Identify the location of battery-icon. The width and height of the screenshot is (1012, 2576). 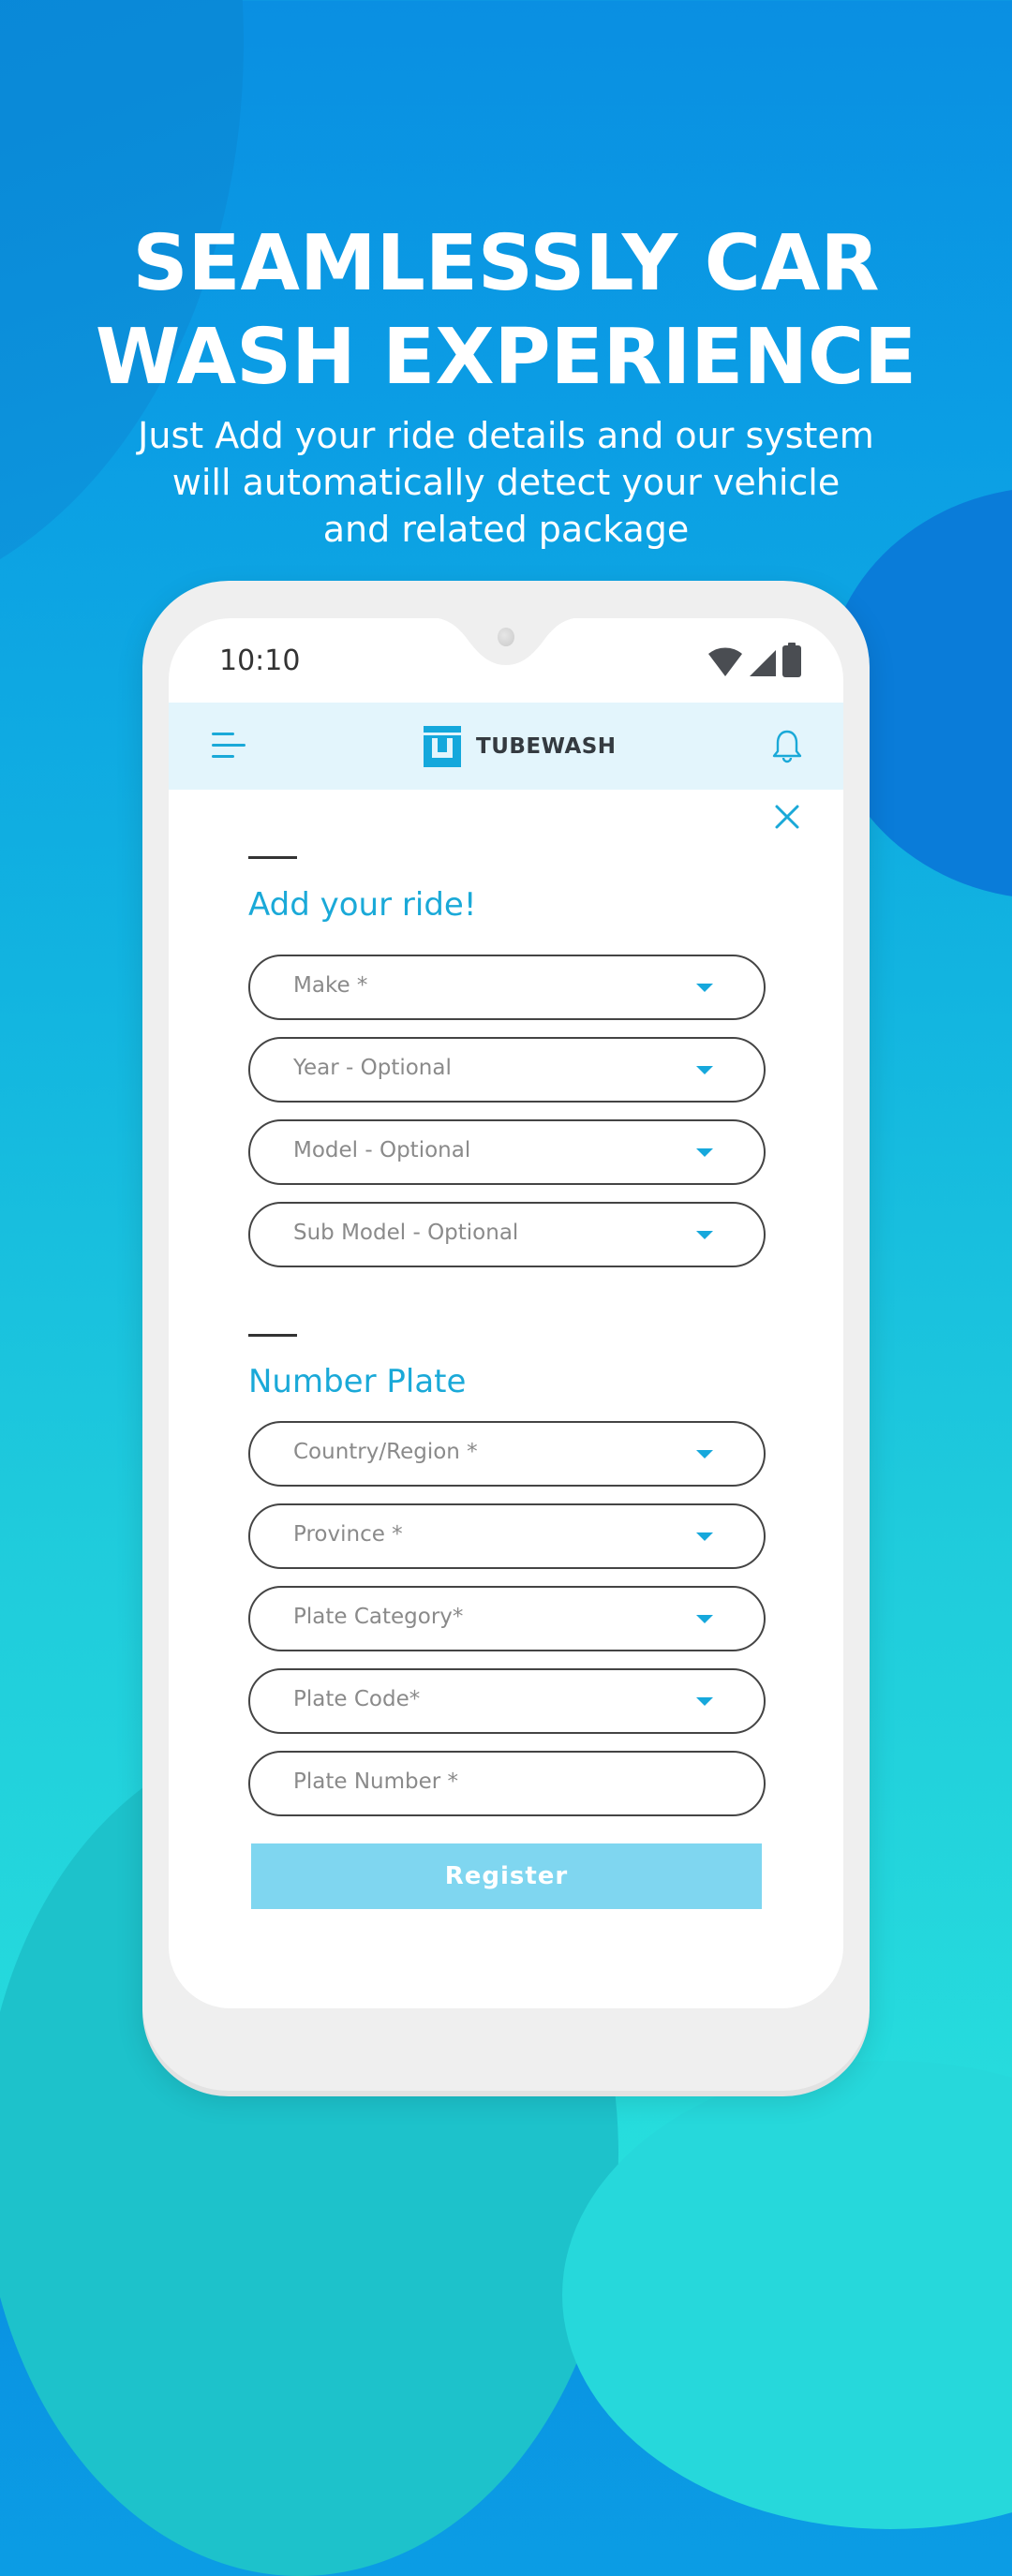
(791, 660).